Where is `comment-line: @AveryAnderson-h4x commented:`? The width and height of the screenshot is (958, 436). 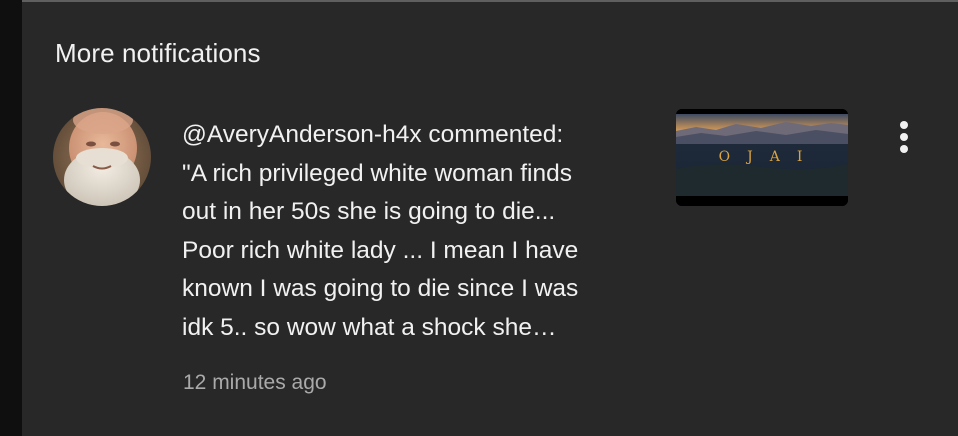 comment-line: @AveryAnderson-h4x commented: is located at coordinates (373, 134).